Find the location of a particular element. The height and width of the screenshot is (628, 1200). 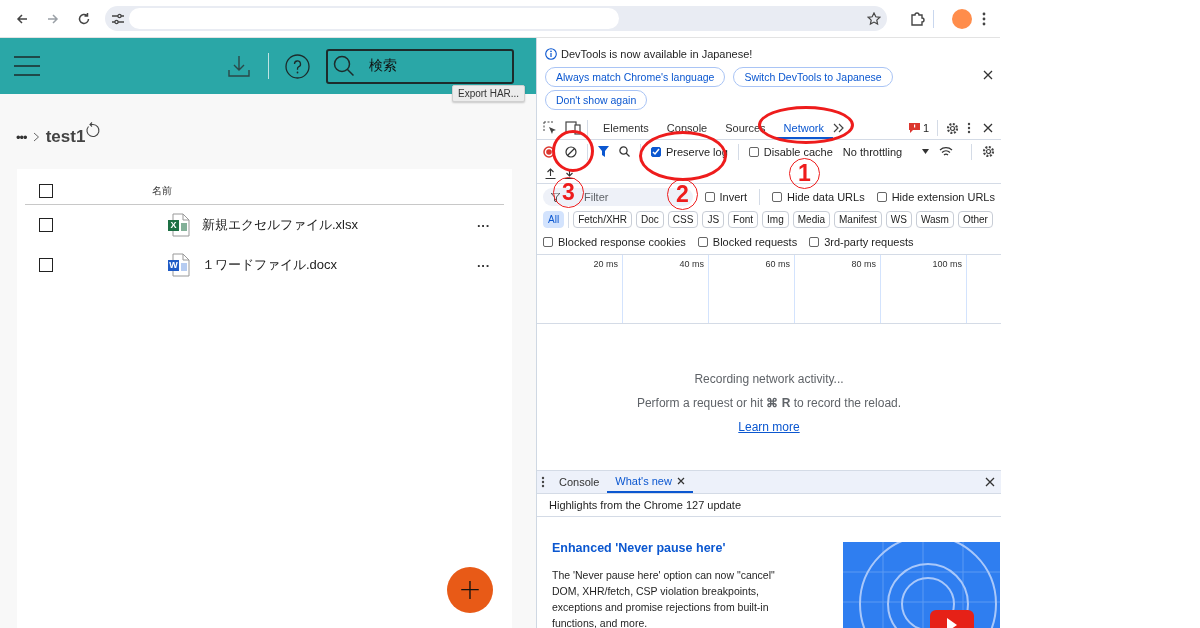

type-filter-chip: CSS is located at coordinates (683, 219).